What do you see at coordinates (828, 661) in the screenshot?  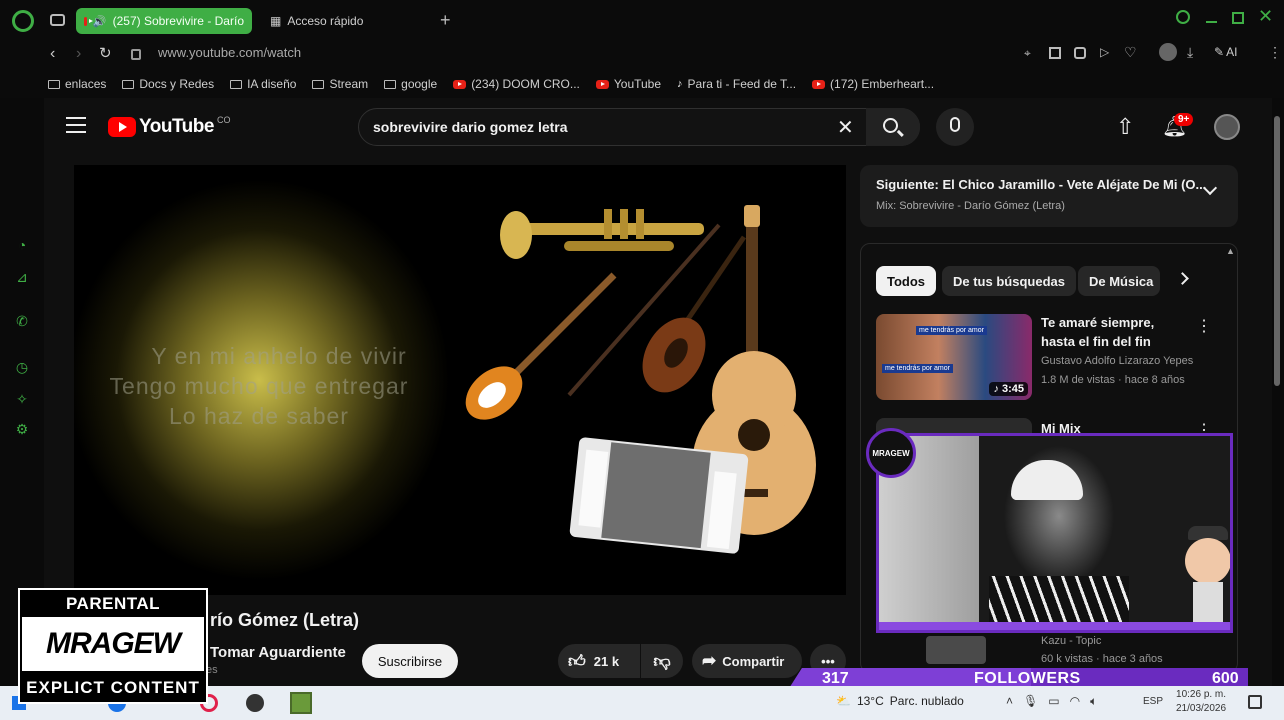 I see `more-icon: •••` at bounding box center [828, 661].